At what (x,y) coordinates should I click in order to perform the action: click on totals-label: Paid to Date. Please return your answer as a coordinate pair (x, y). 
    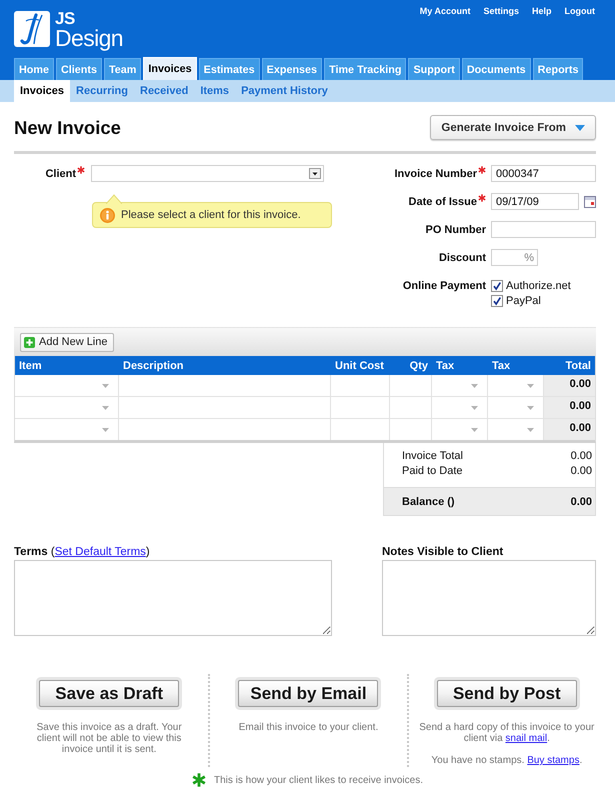
    Looking at the image, I should click on (432, 471).